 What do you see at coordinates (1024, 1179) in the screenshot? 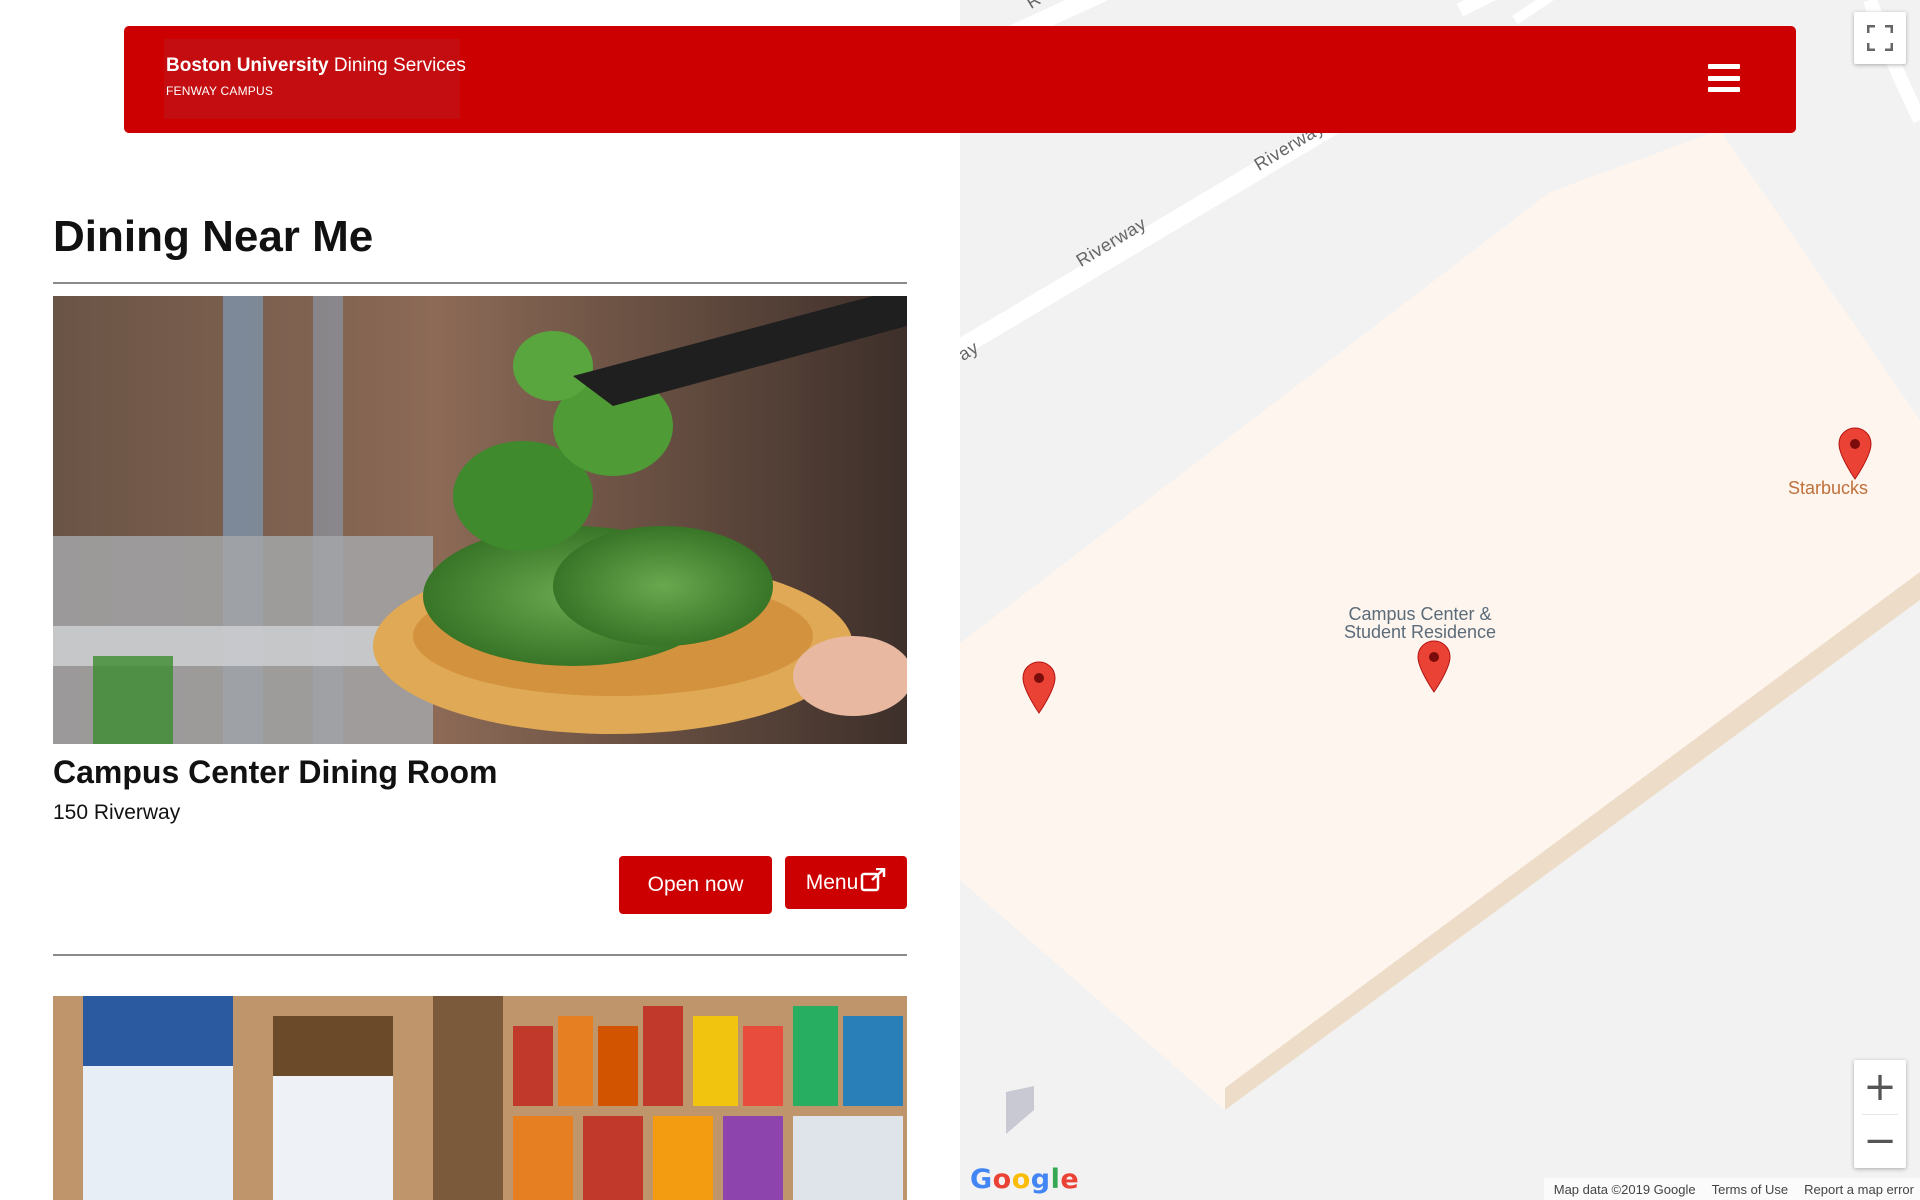
I see `google-logo: Google` at bounding box center [1024, 1179].